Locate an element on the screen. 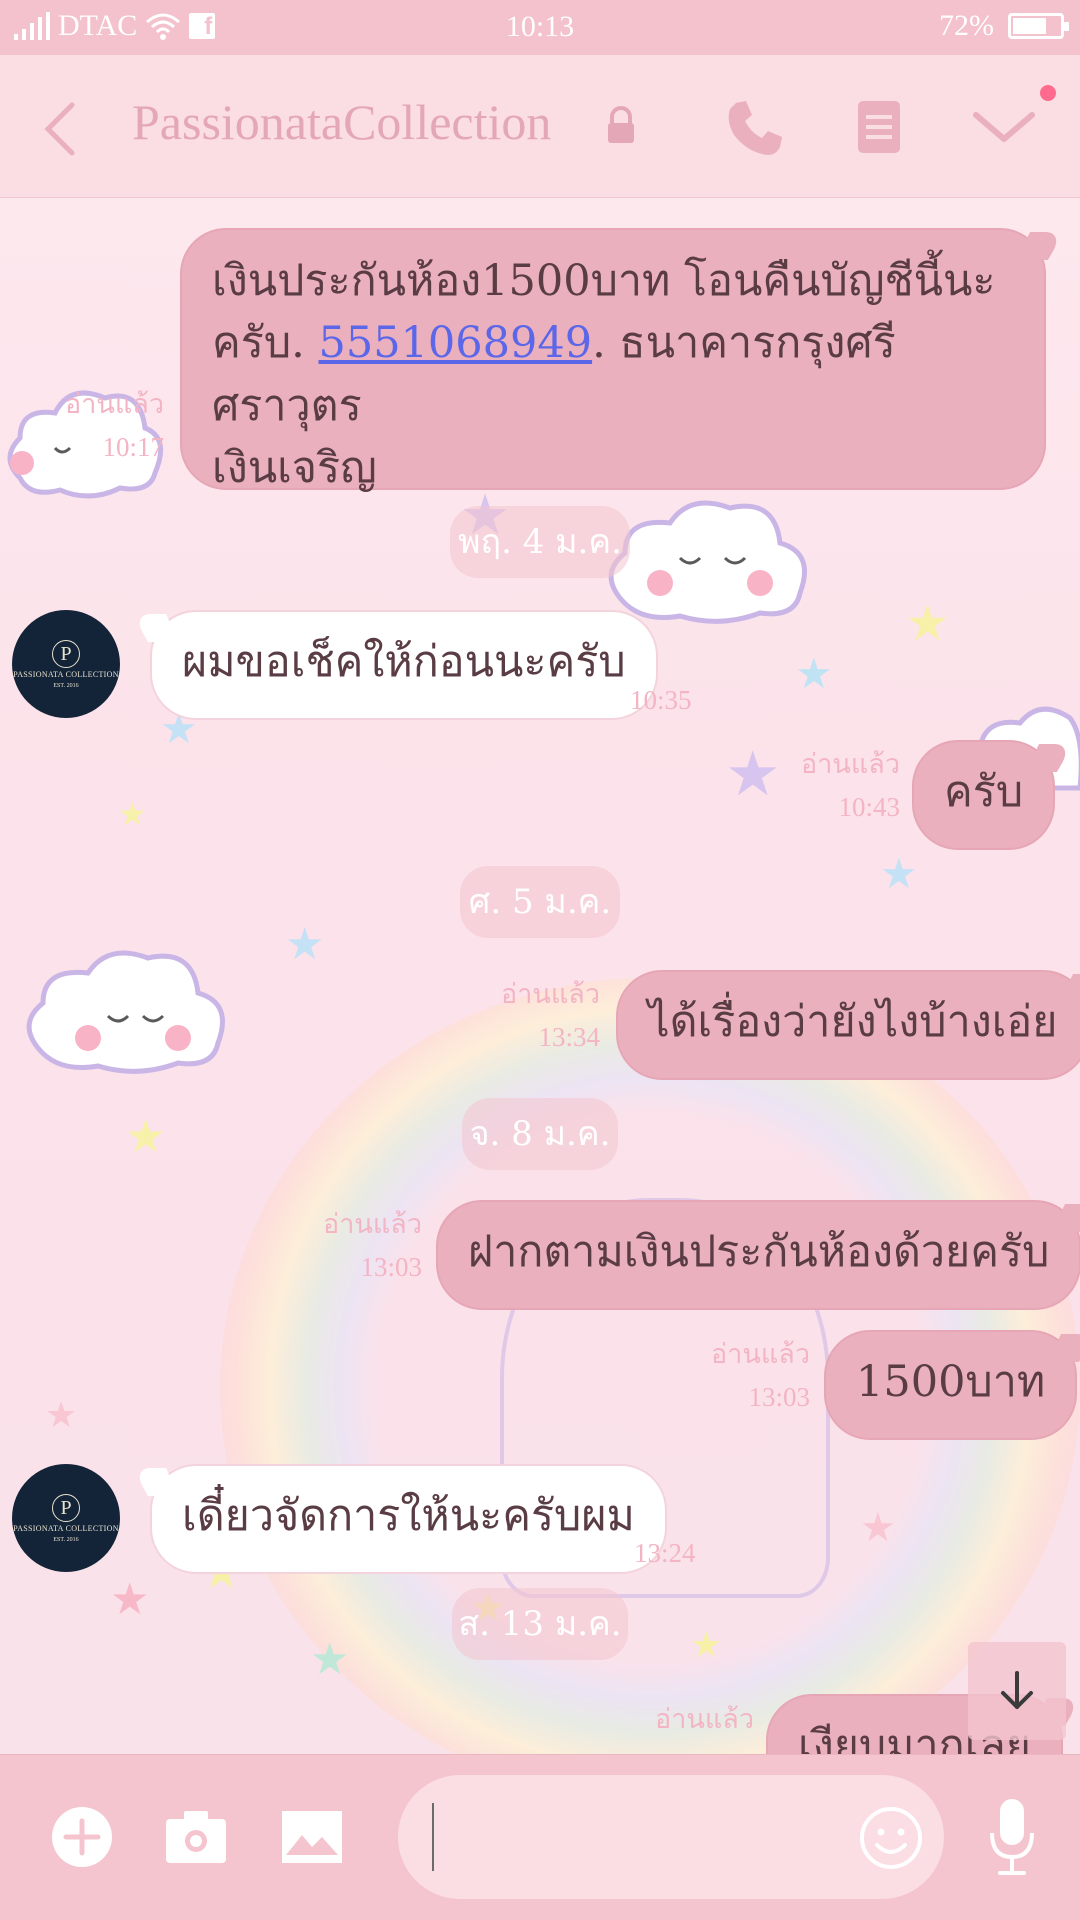 The height and width of the screenshot is (1920, 1080). scroll-to-bottom-button is located at coordinates (1017, 1691).